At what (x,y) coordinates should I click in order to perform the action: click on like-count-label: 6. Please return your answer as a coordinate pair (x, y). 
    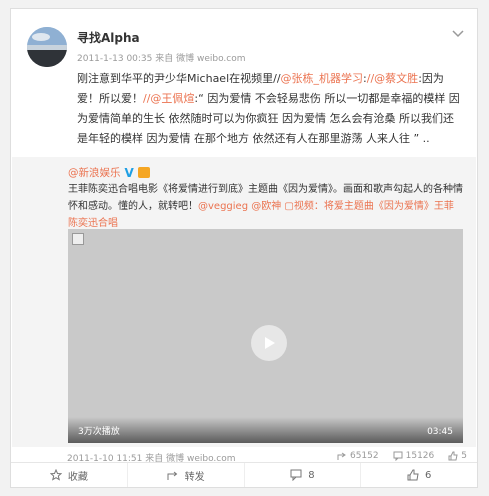
    Looking at the image, I should click on (428, 475).